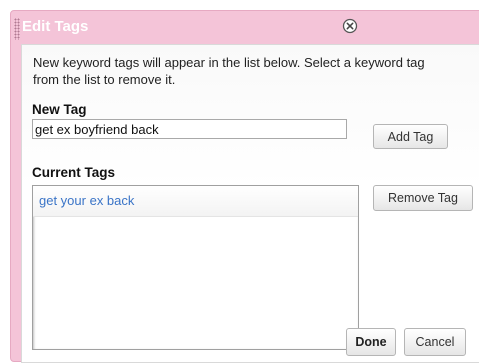 This screenshot has height=364, width=479. I want to click on remove-tag-button: Remove Tag, so click(423, 198).